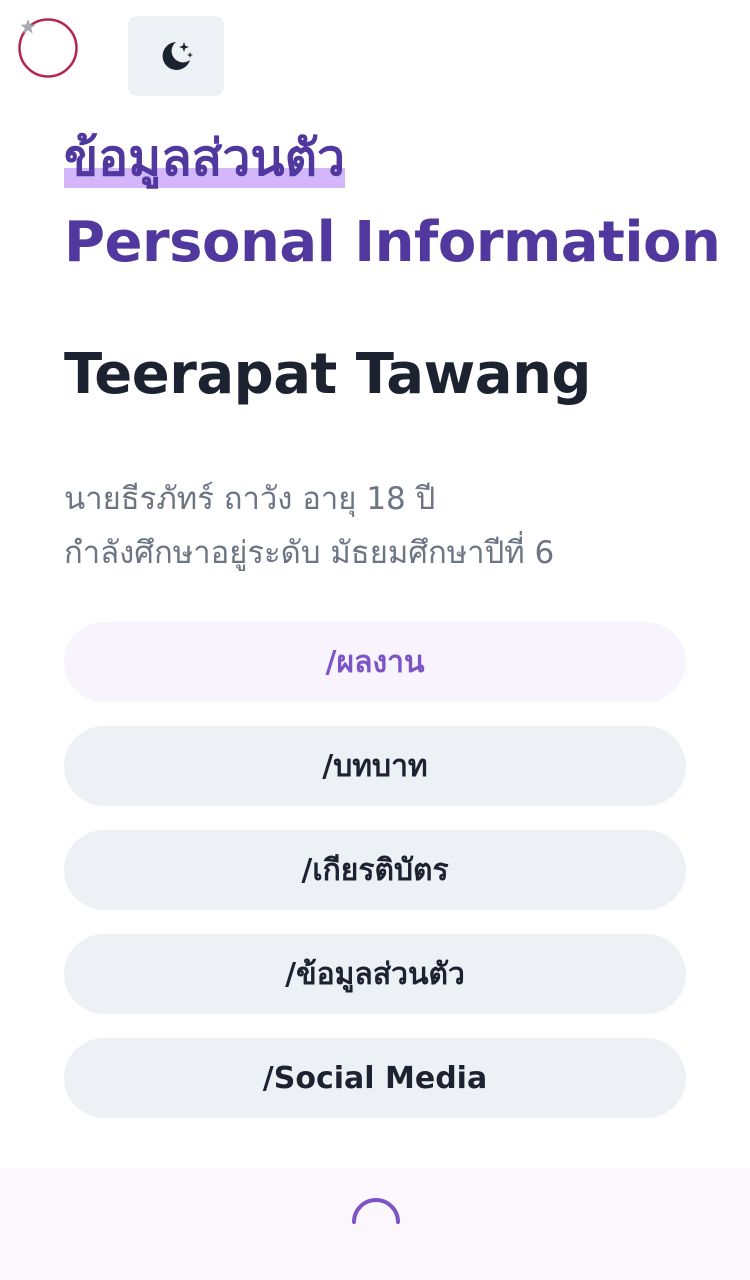 Image resolution: width=750 pixels, height=1280 pixels. I want to click on profile-line-1: นายธีรภัทร์ ถาวัง อายุ 18 ปี, so click(250, 499).